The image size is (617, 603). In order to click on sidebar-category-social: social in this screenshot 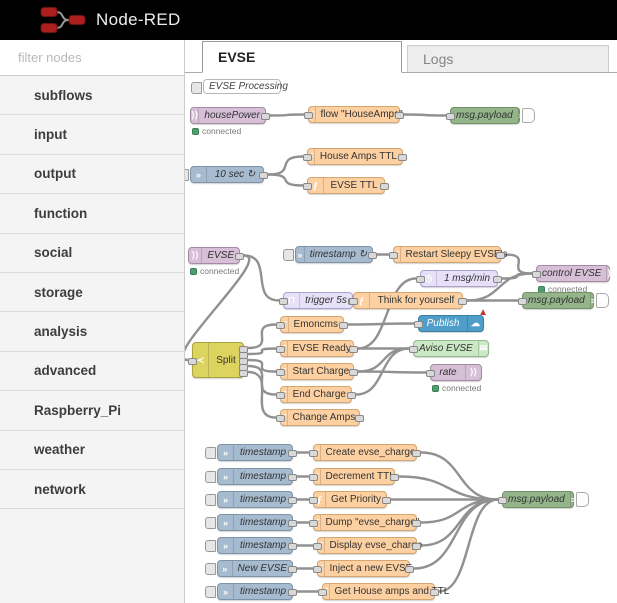, I will do `click(92, 253)`.